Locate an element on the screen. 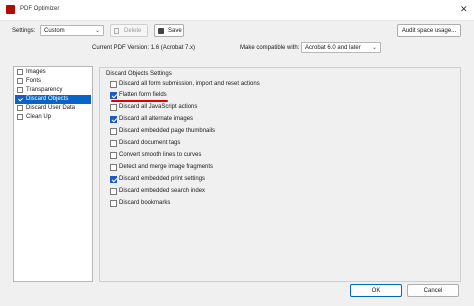 The image size is (474, 306). sidebar-item-discard-objects: Discard Objects is located at coordinates (53, 99).